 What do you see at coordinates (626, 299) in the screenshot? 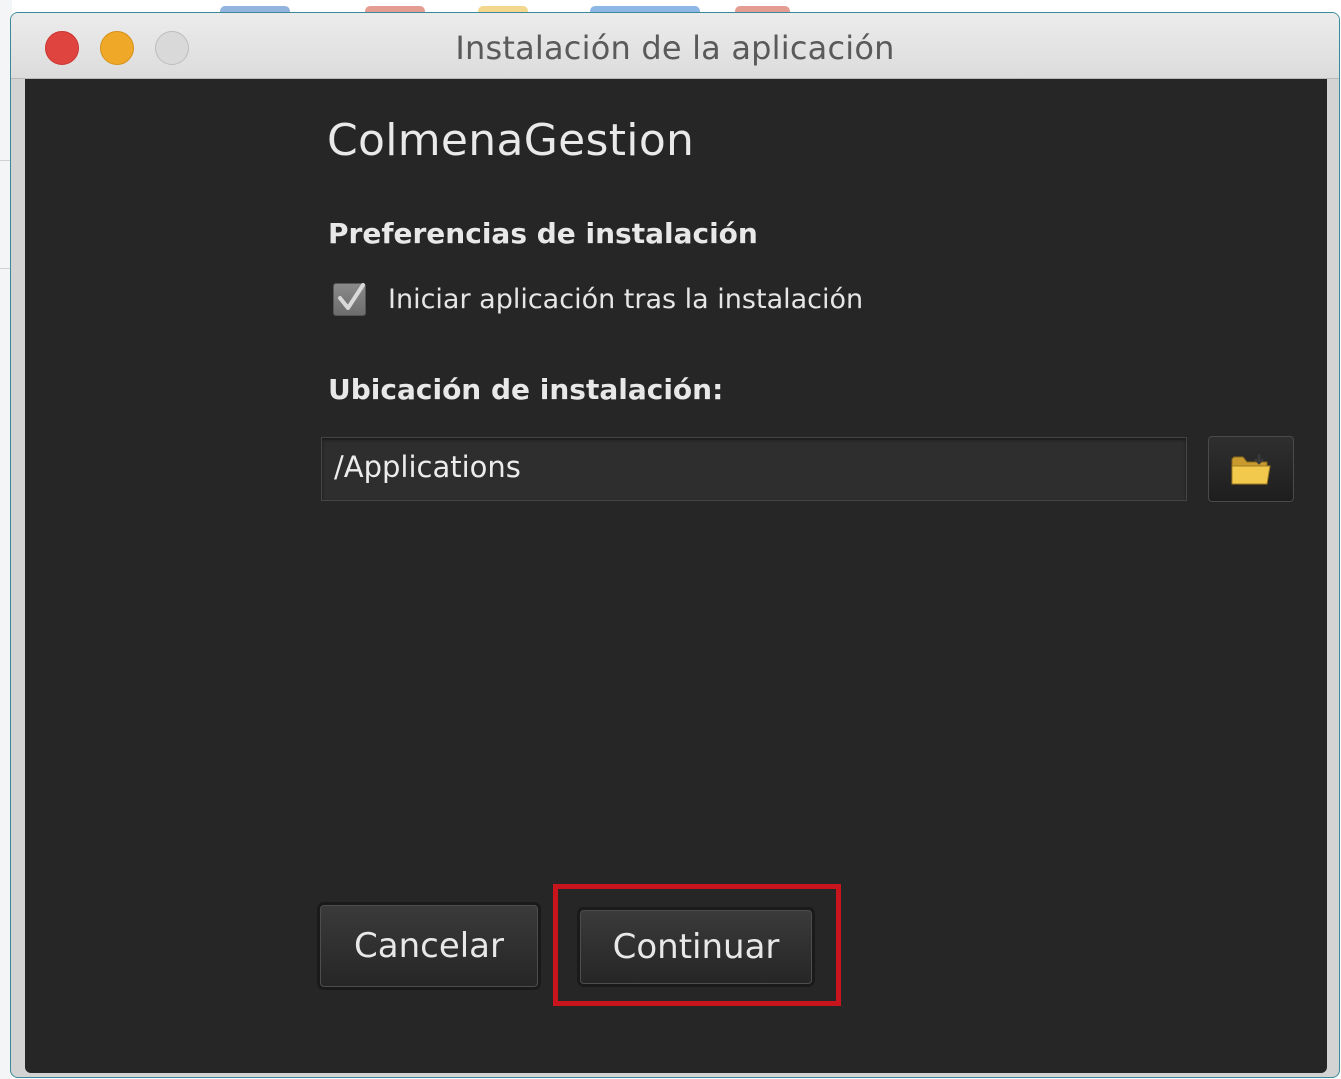
I see `launch-after-install-label: Iniciar aplicación tras la instalación` at bounding box center [626, 299].